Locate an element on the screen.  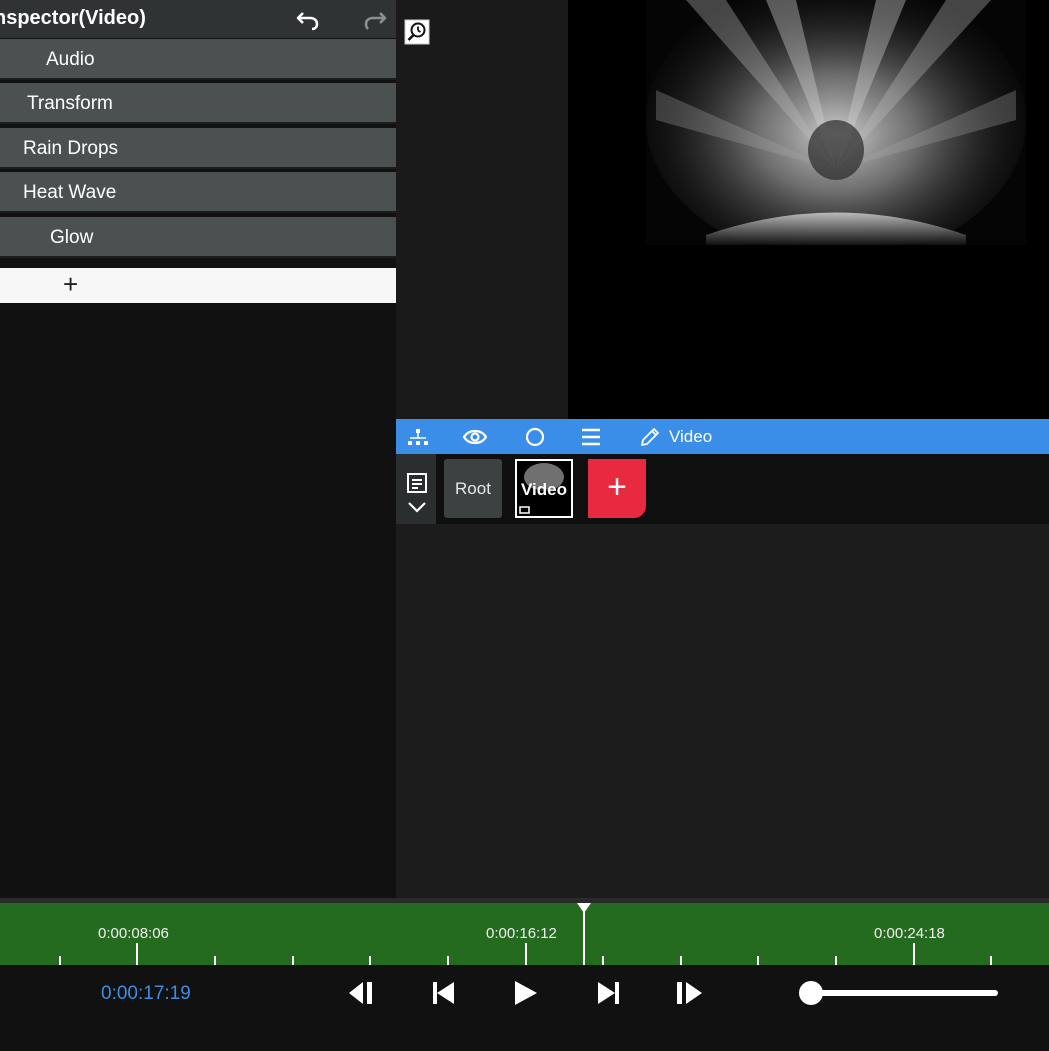
tick-label: 0:00:16:12 is located at coordinates (521, 933).